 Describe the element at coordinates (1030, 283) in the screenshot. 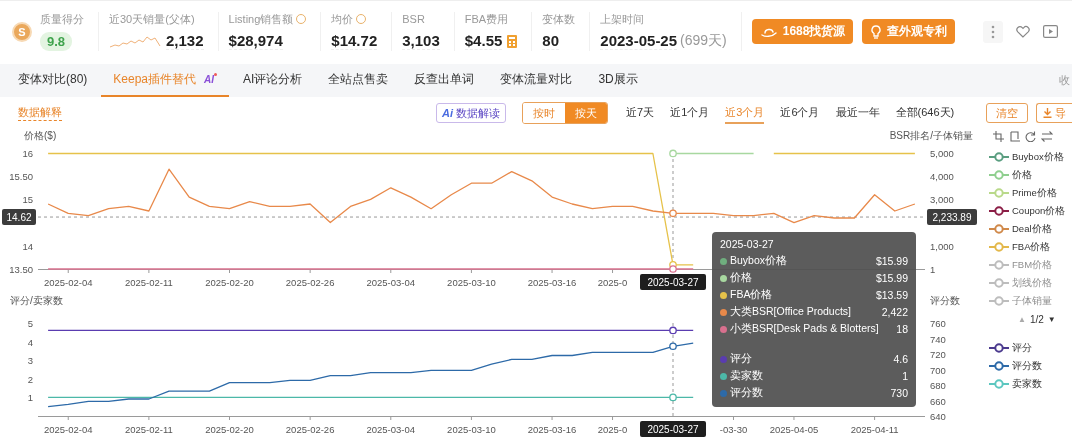

I see `legend-item: 划线价格` at that location.